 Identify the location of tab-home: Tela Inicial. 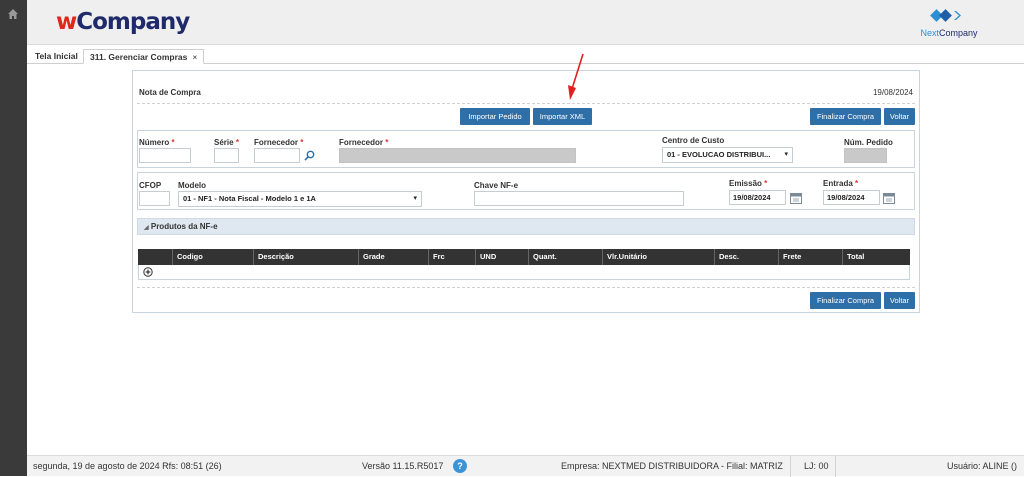
(56, 56).